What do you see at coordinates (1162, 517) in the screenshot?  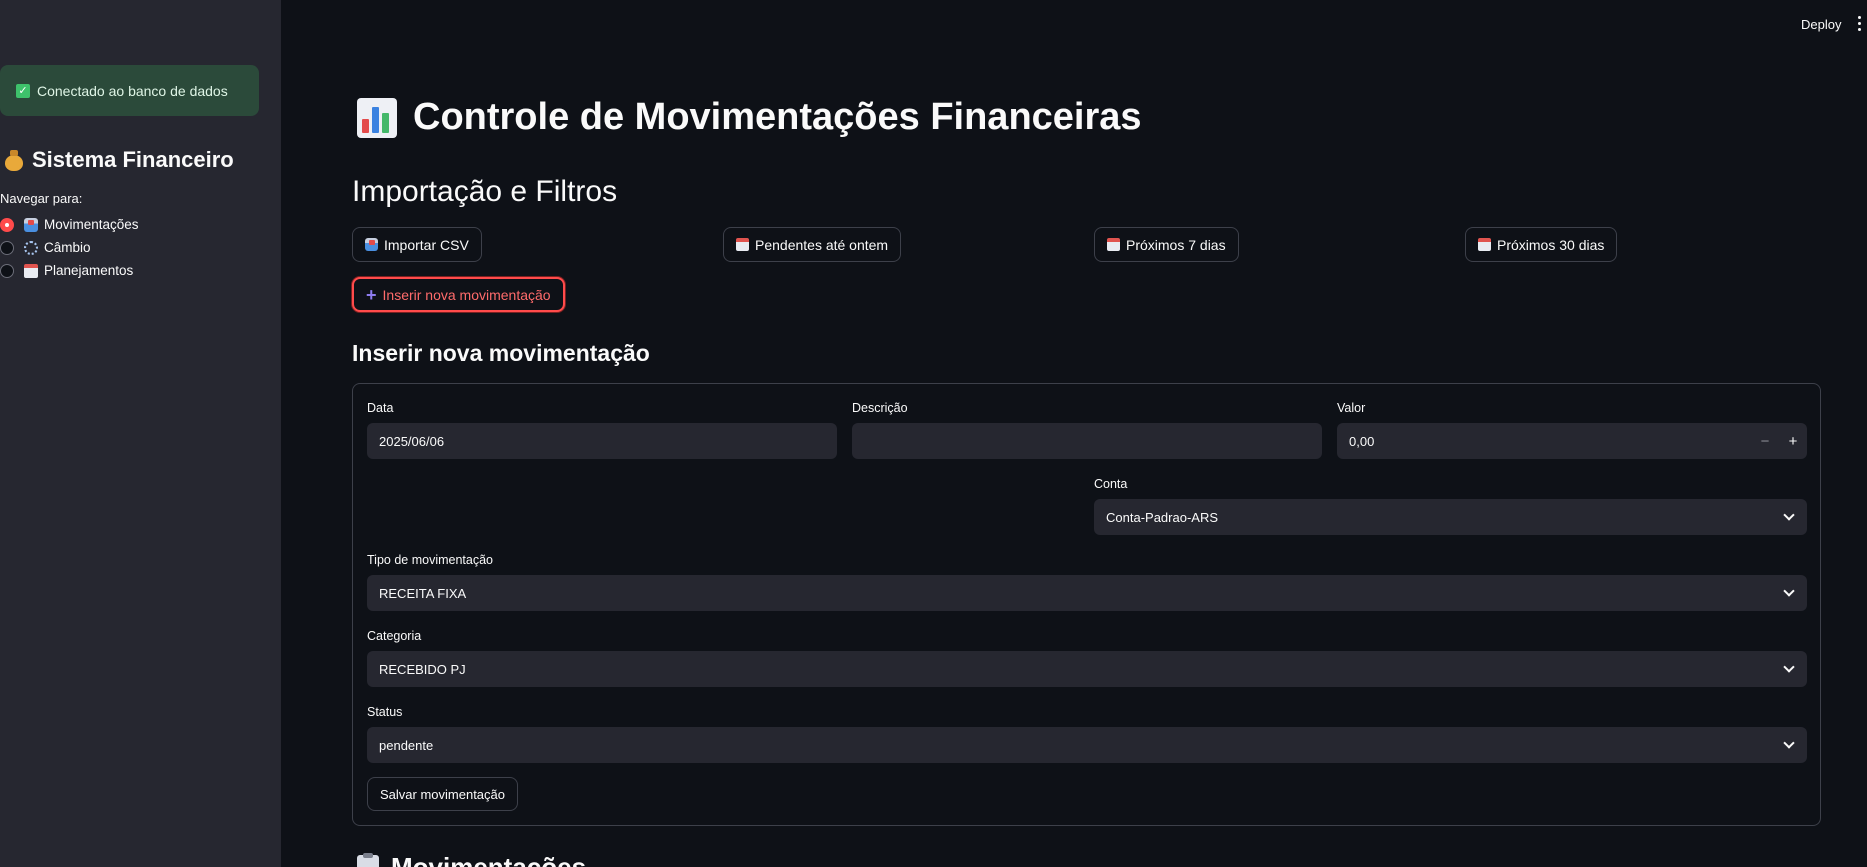 I see `account-value: Conta-Padrao-ARS` at bounding box center [1162, 517].